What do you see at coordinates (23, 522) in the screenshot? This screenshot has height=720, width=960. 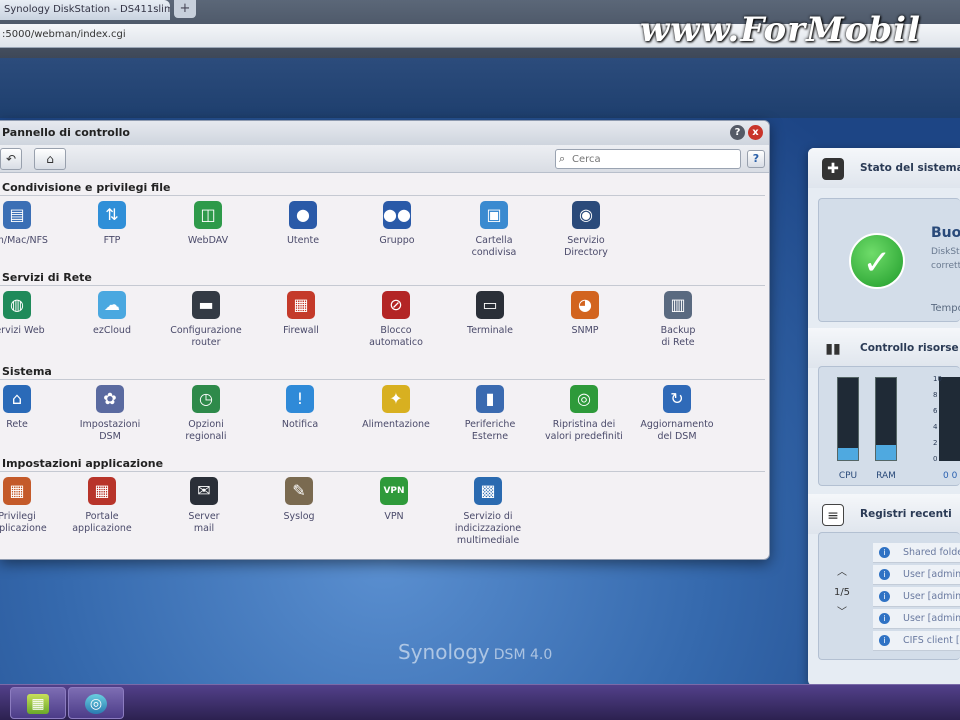 I see `panel-item-label: Privilegi applicazione` at bounding box center [23, 522].